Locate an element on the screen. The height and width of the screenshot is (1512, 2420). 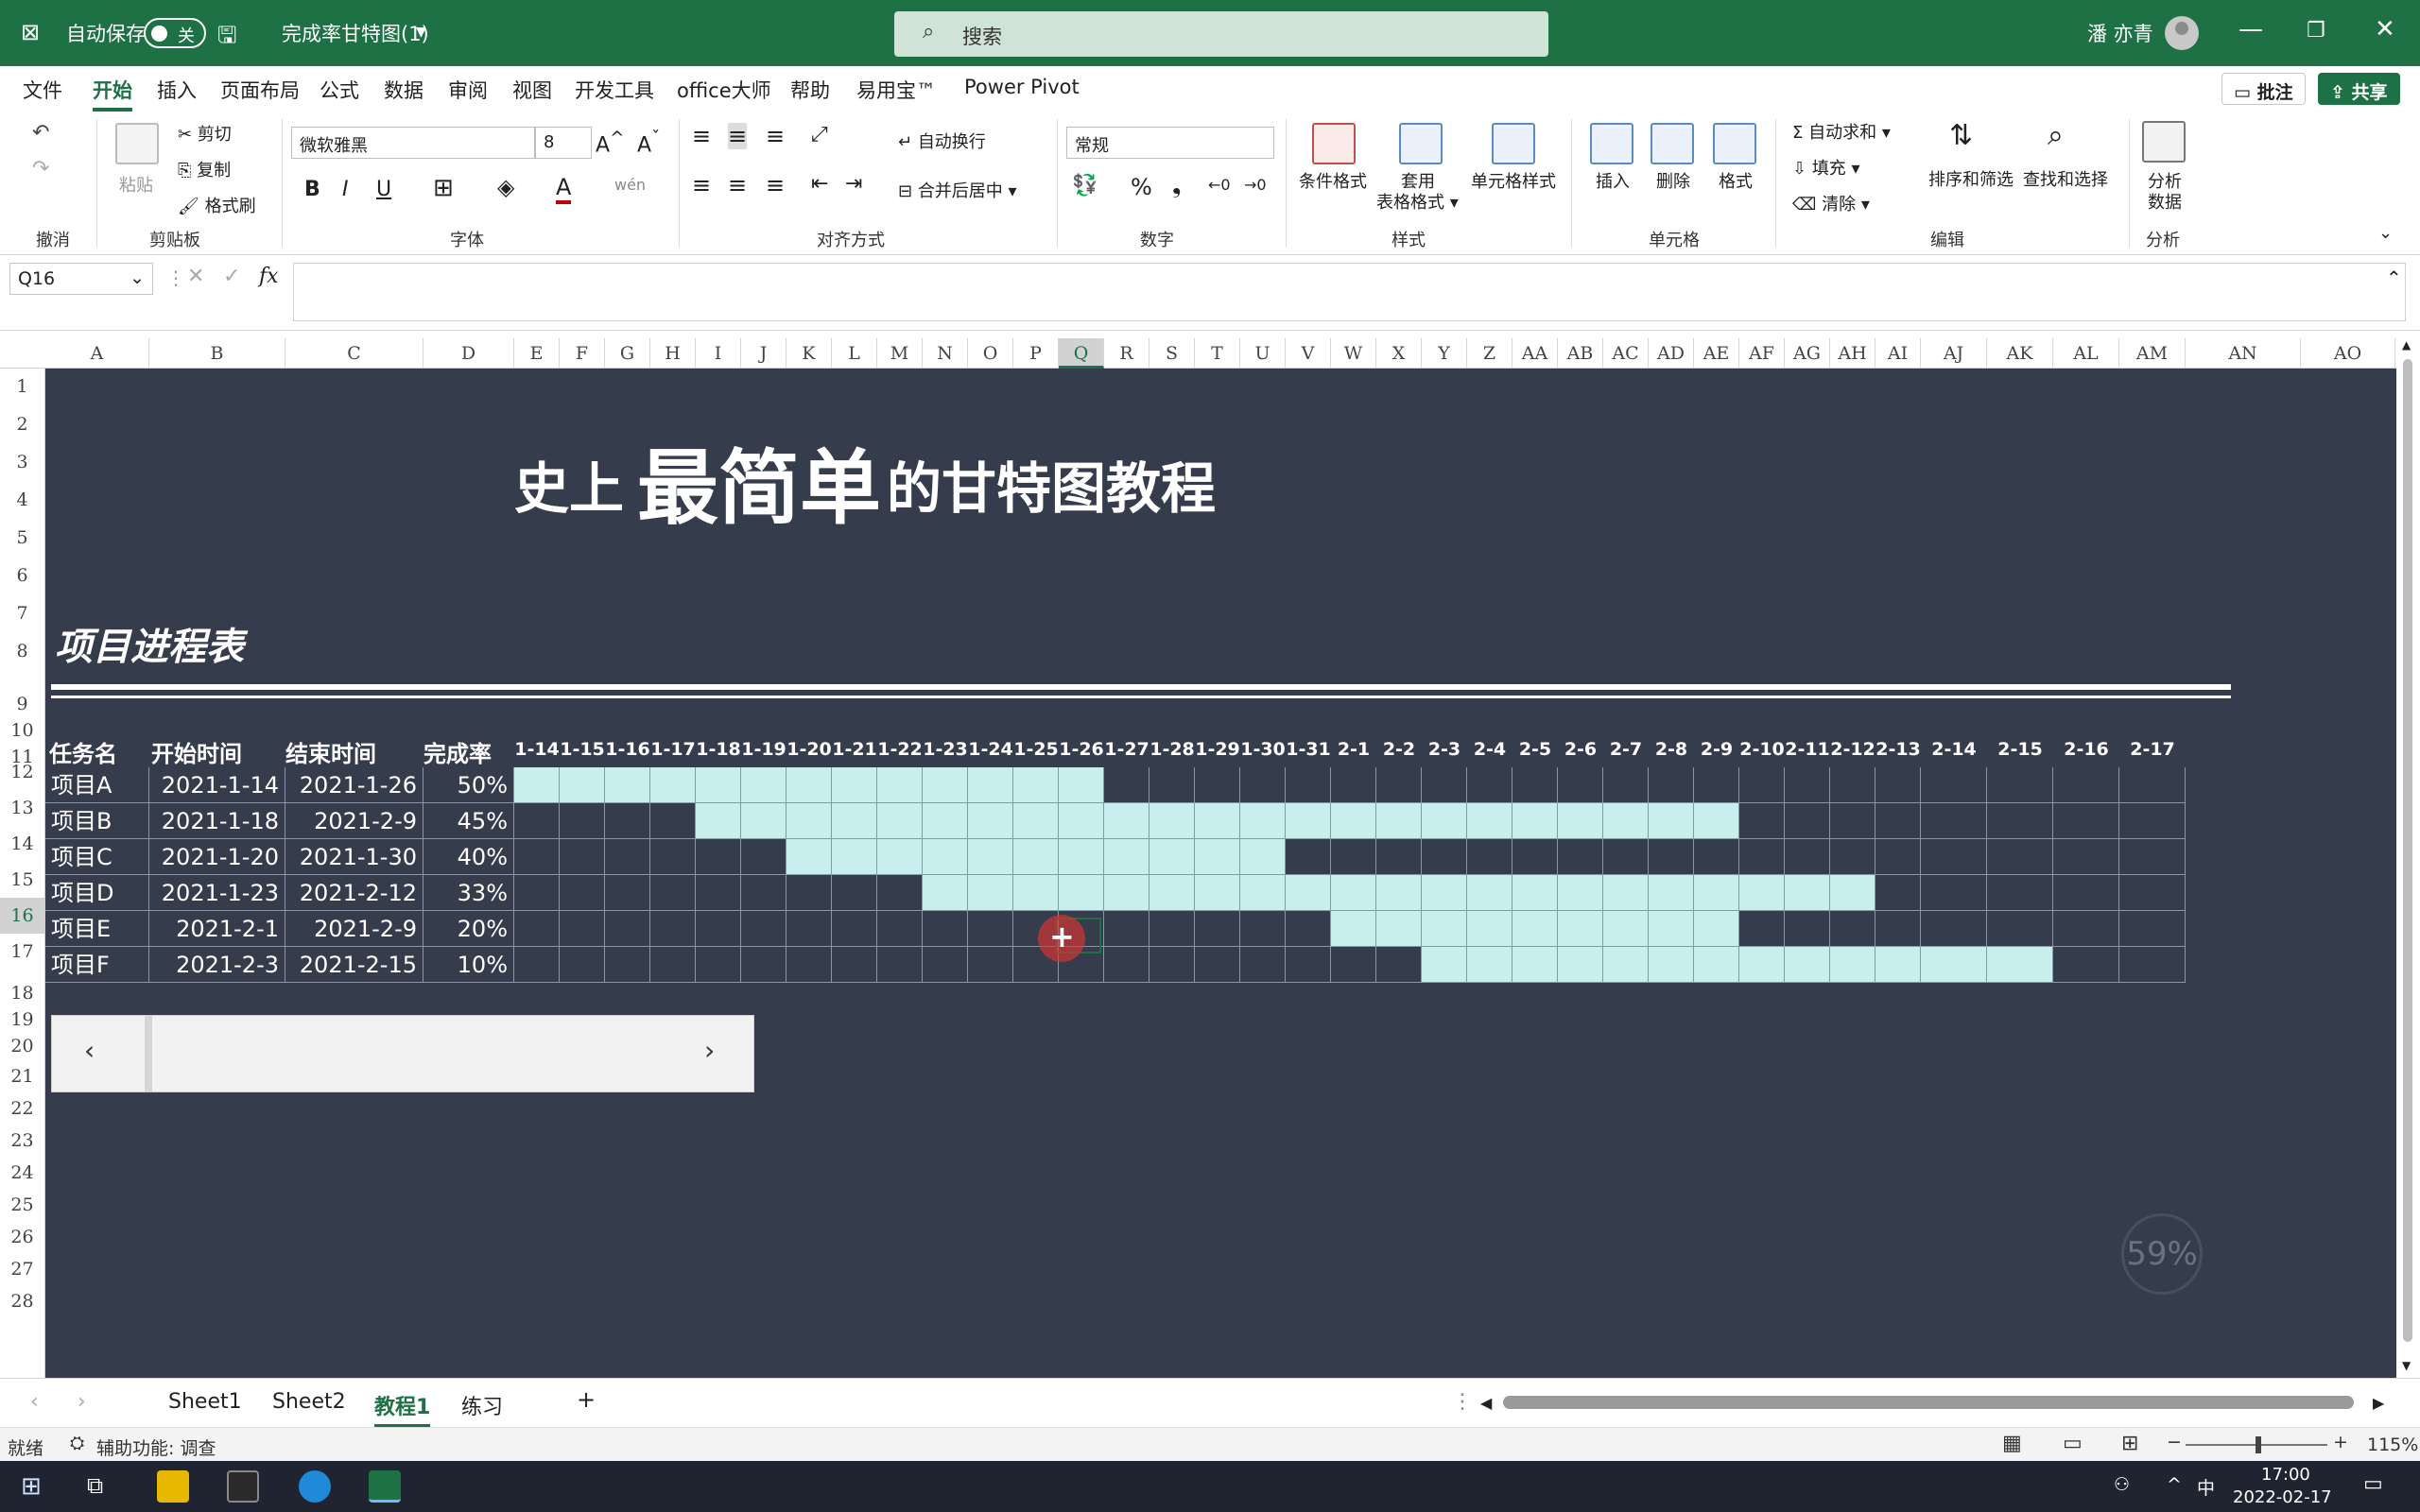
align-top-icon: ≡ is located at coordinates (701, 136).